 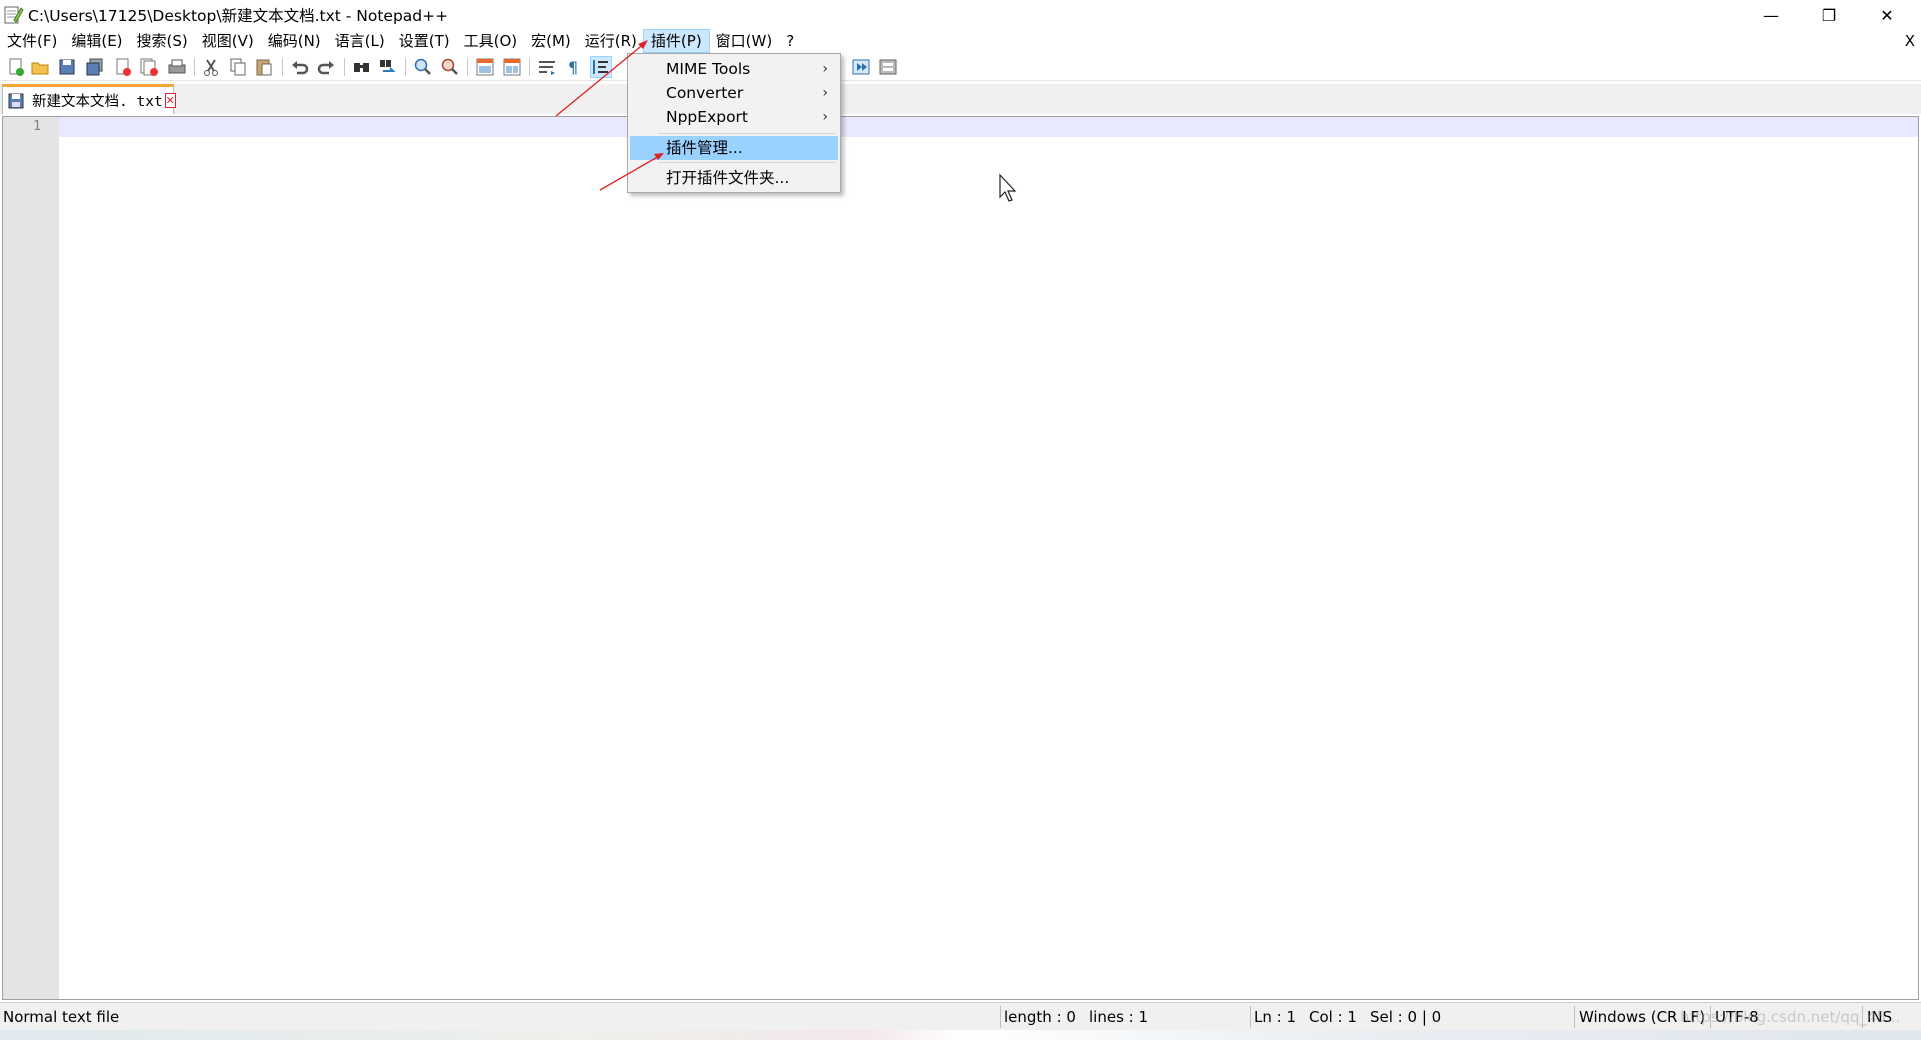 What do you see at coordinates (485, 67) in the screenshot?
I see `sync-vertical-icon` at bounding box center [485, 67].